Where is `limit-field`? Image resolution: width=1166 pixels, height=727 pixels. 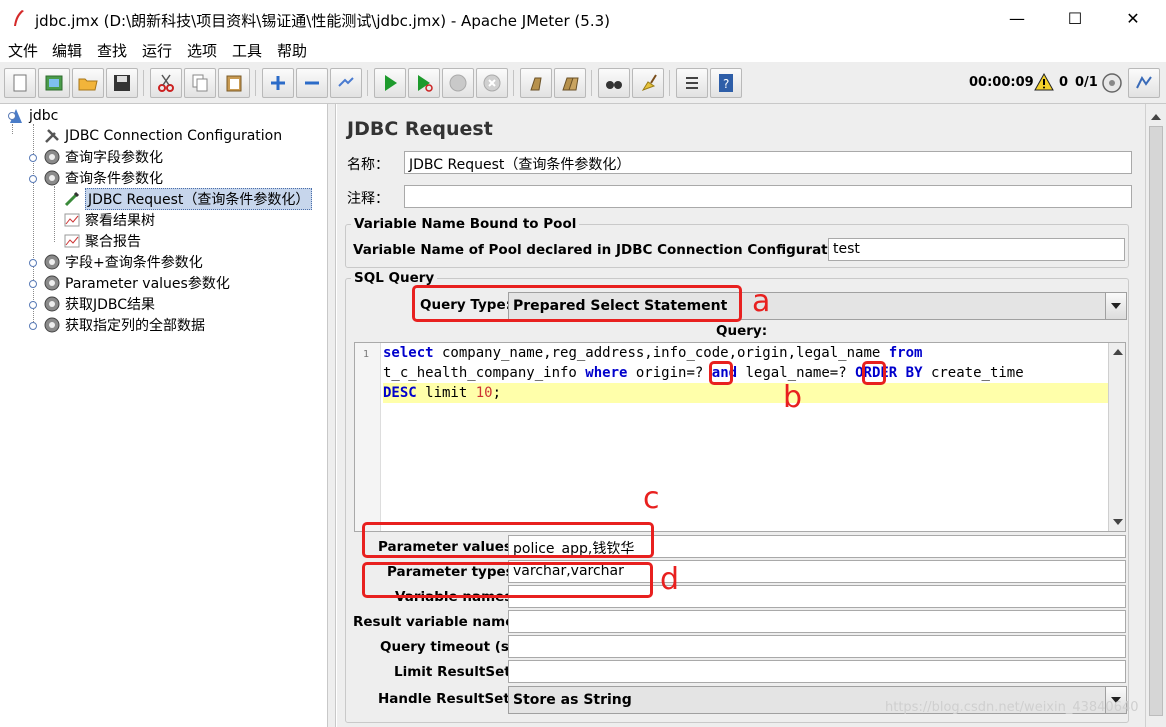
limit-field is located at coordinates (817, 671).